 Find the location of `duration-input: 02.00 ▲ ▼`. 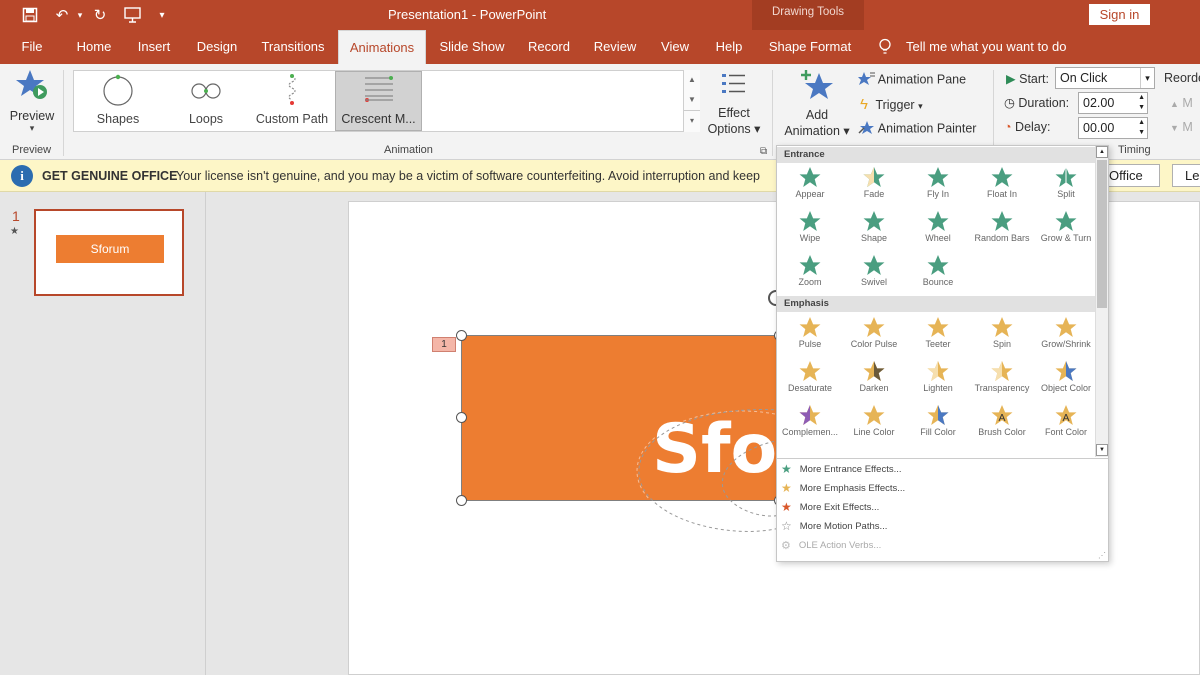

duration-input: 02.00 ▲ ▼ is located at coordinates (1113, 103).